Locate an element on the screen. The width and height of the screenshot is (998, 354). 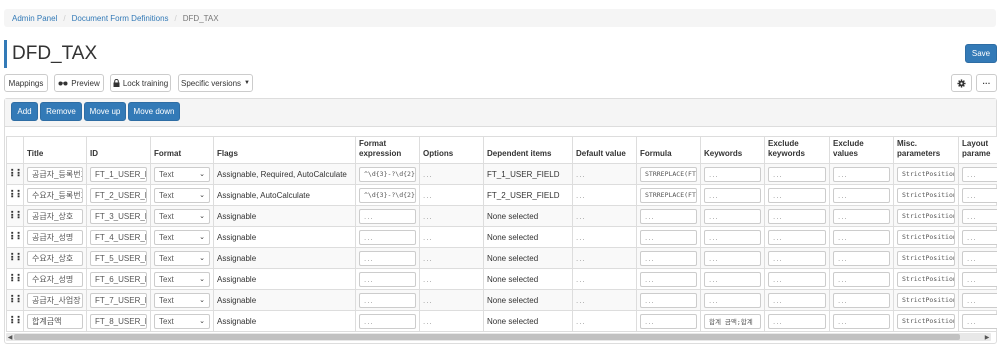
title-cell-input: 공급자_성명 is located at coordinates (55, 237).